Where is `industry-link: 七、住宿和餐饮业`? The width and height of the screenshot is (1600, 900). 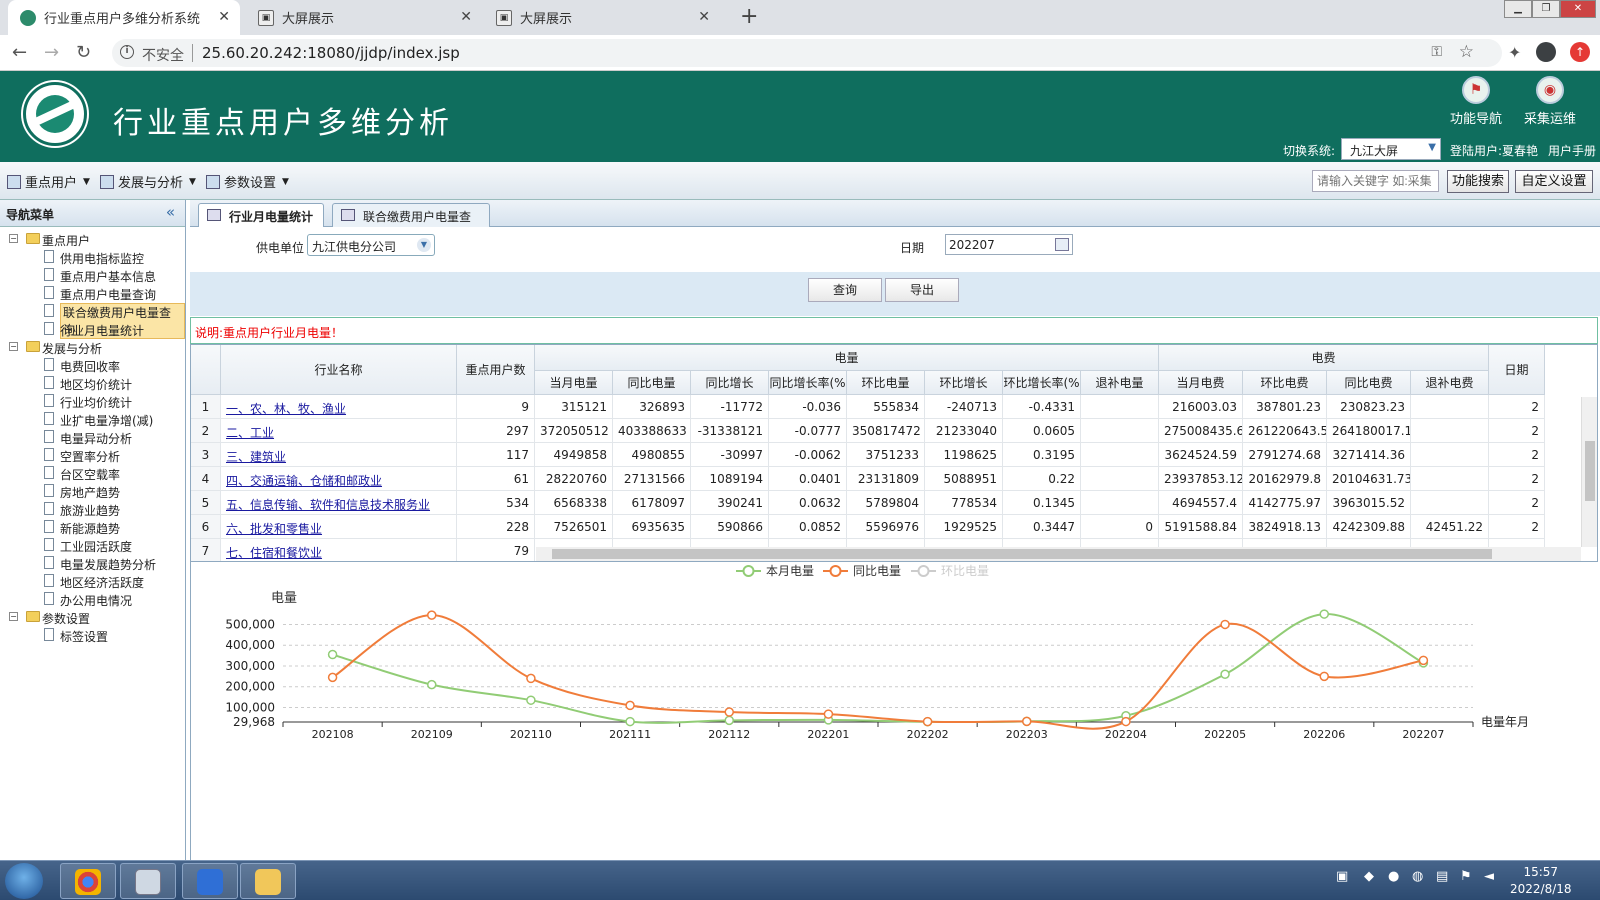
industry-link: 七、住宿和餐饮业 is located at coordinates (274, 553).